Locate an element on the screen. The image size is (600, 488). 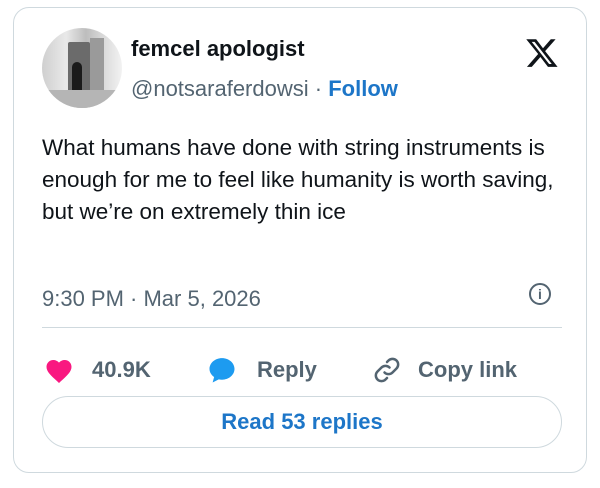
reply-button: Reply is located at coordinates (262, 370).